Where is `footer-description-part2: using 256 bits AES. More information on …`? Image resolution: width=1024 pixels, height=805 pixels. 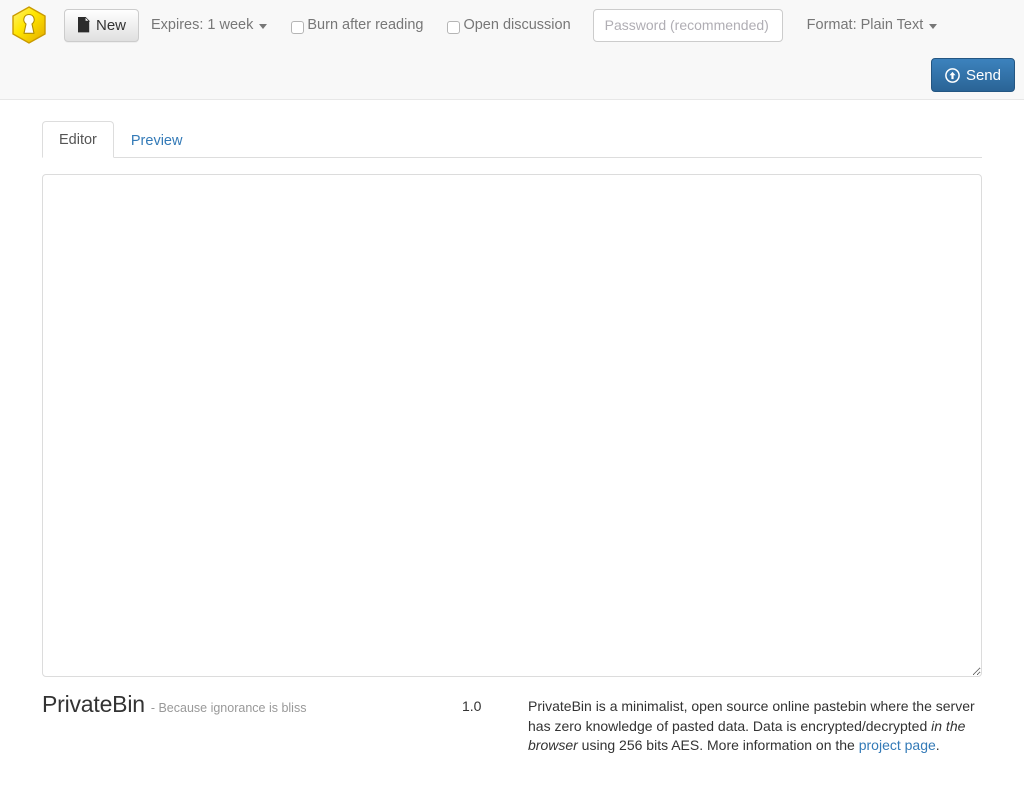
footer-description-part2: using 256 bits AES. More information on … is located at coordinates (718, 745).